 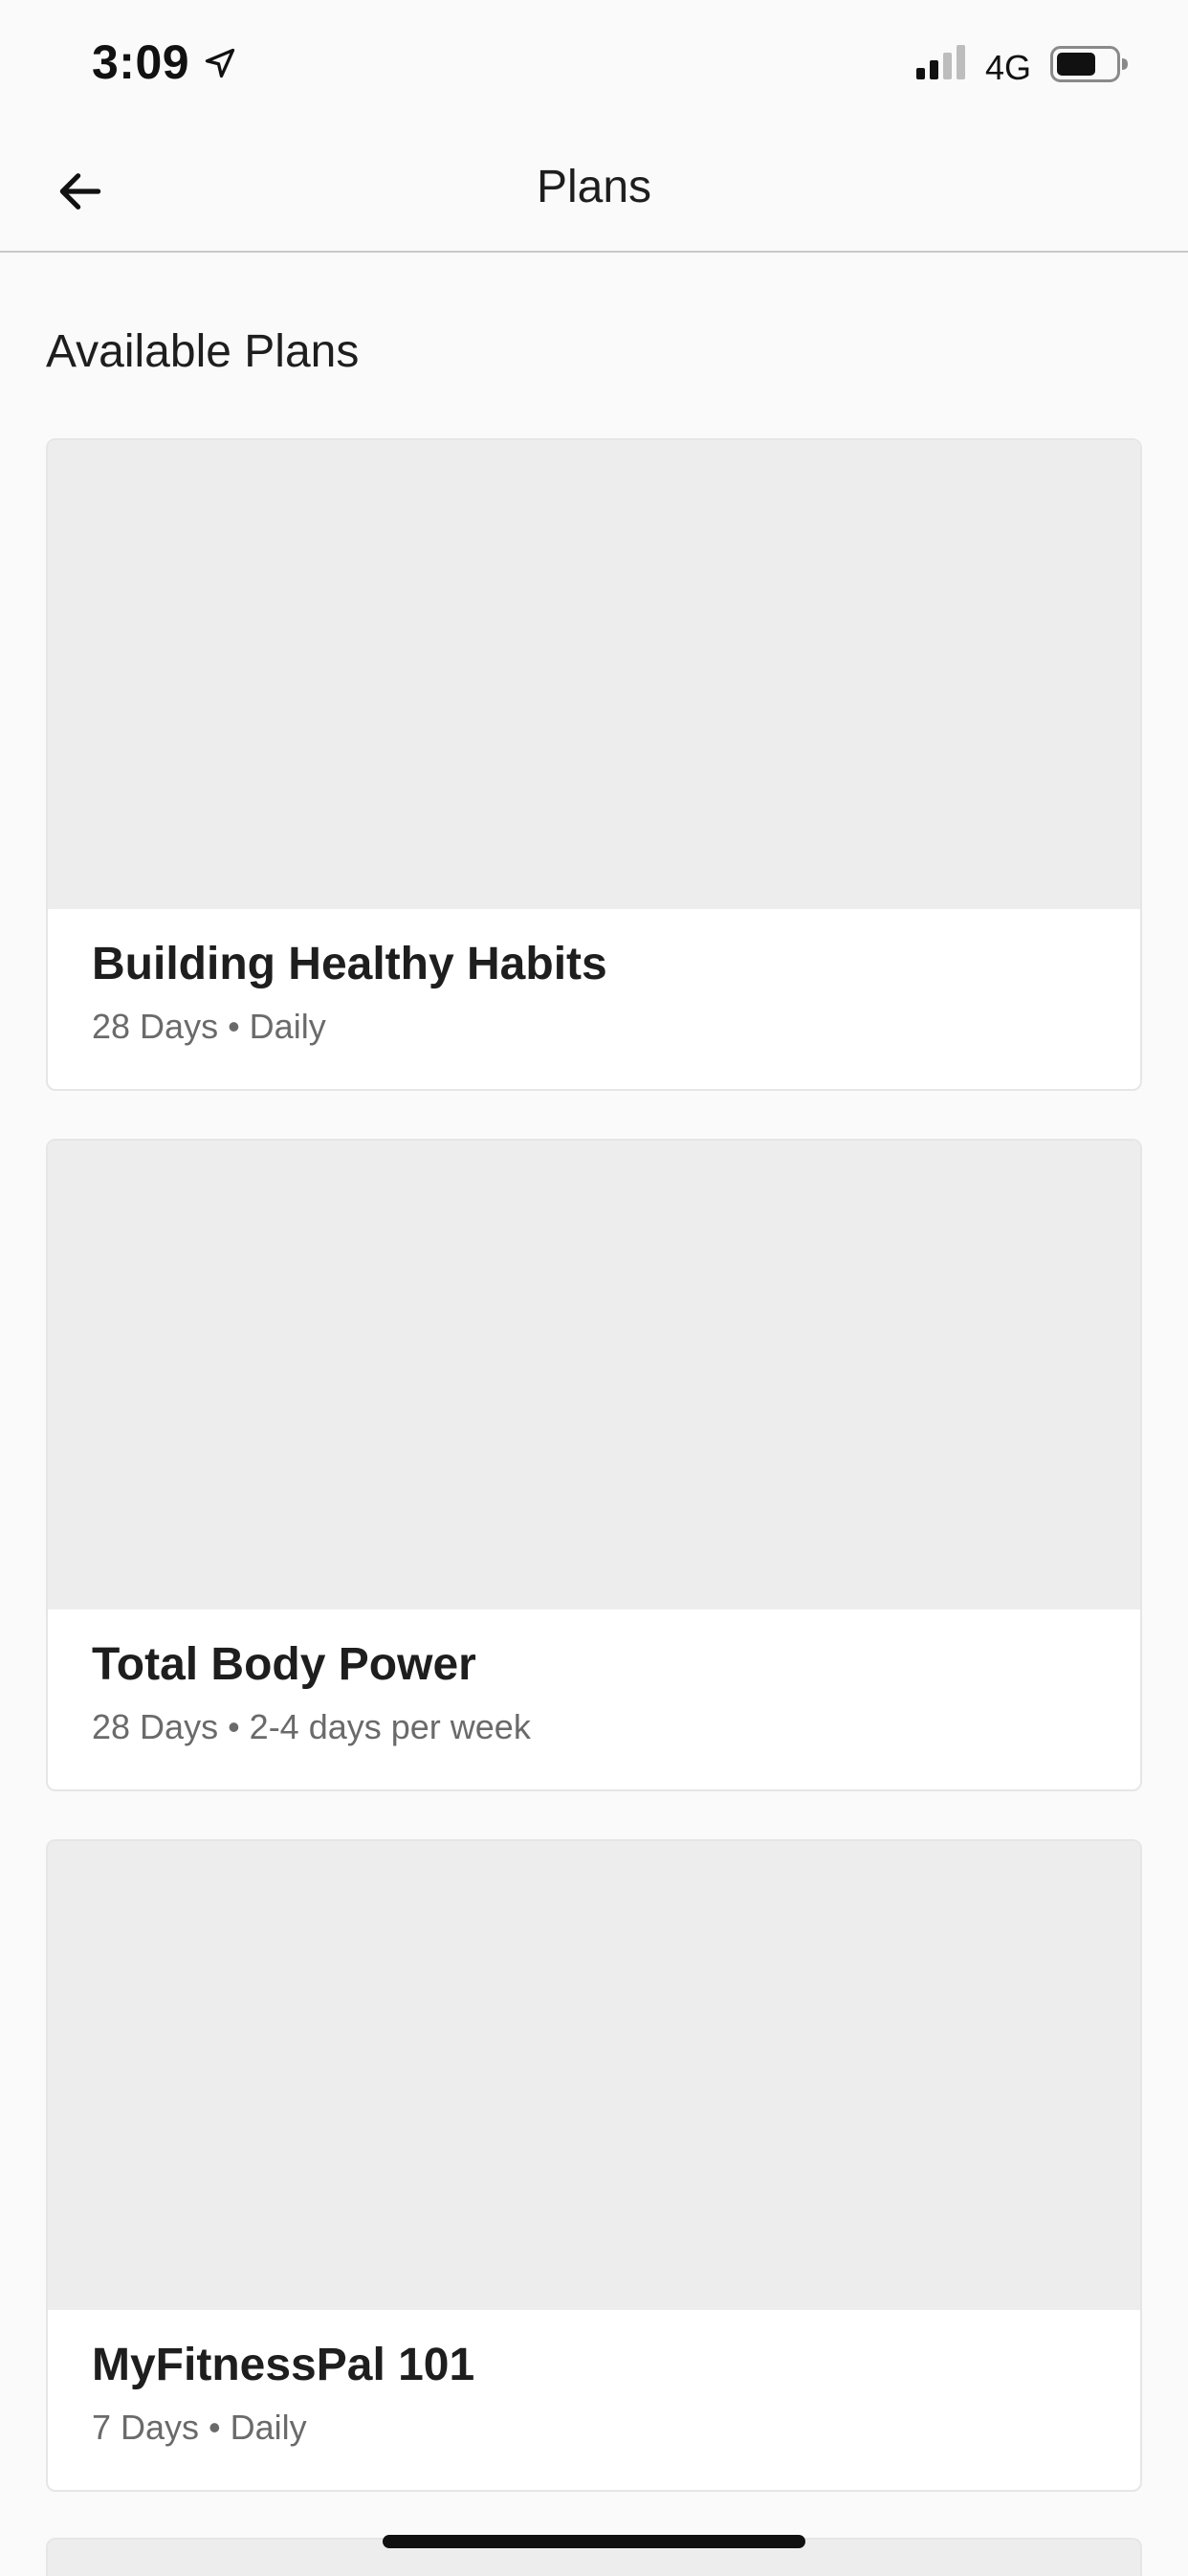 I want to click on plan-meta: 28 Days • Daily, so click(x=209, y=1026).